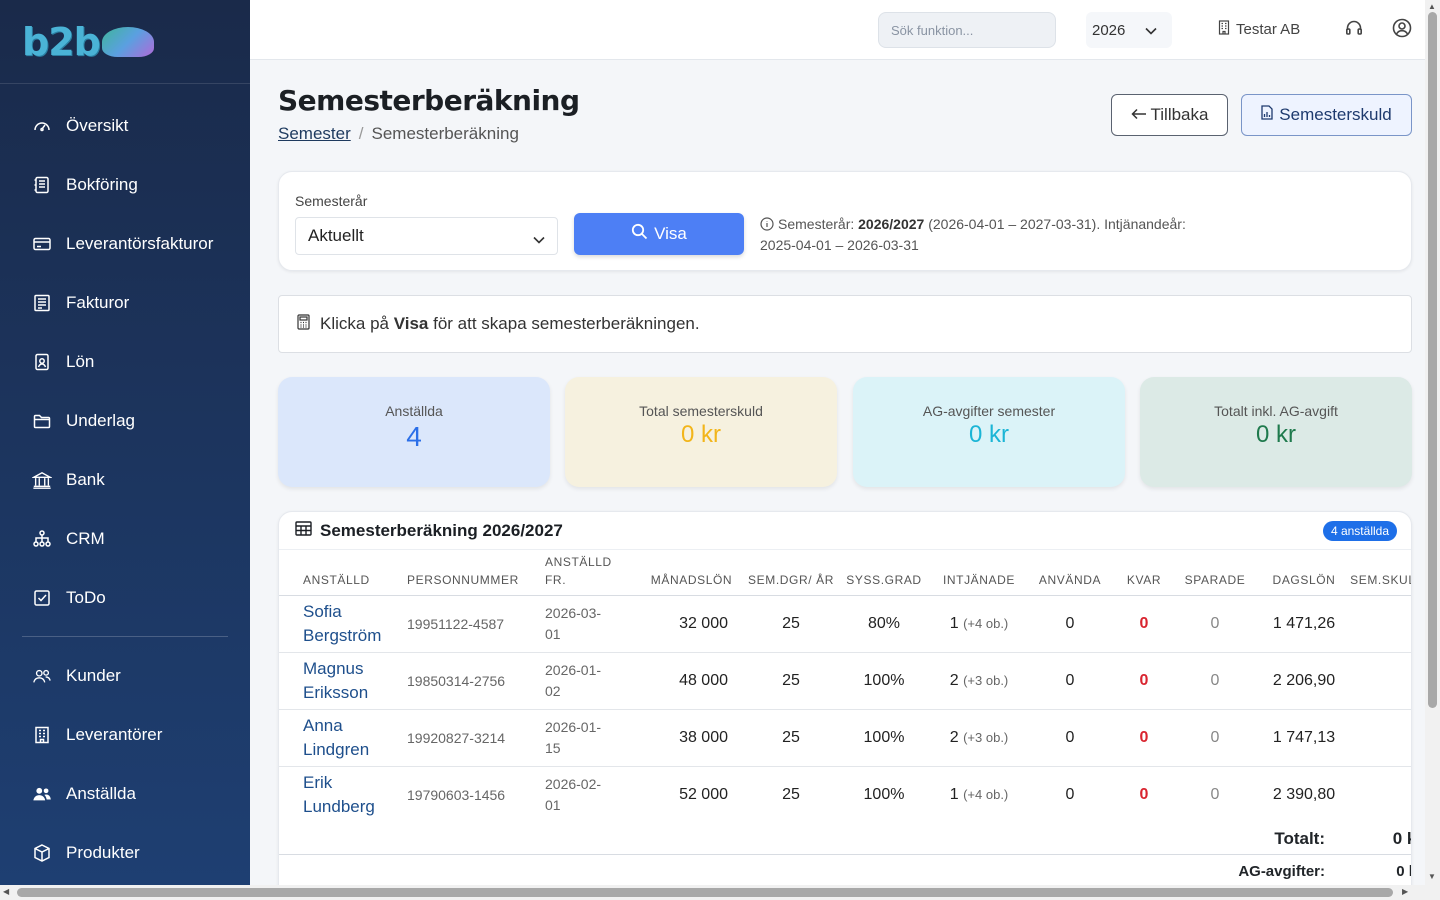  Describe the element at coordinates (1304, 624) in the screenshot. I see `dagslon: 1 471,26` at that location.